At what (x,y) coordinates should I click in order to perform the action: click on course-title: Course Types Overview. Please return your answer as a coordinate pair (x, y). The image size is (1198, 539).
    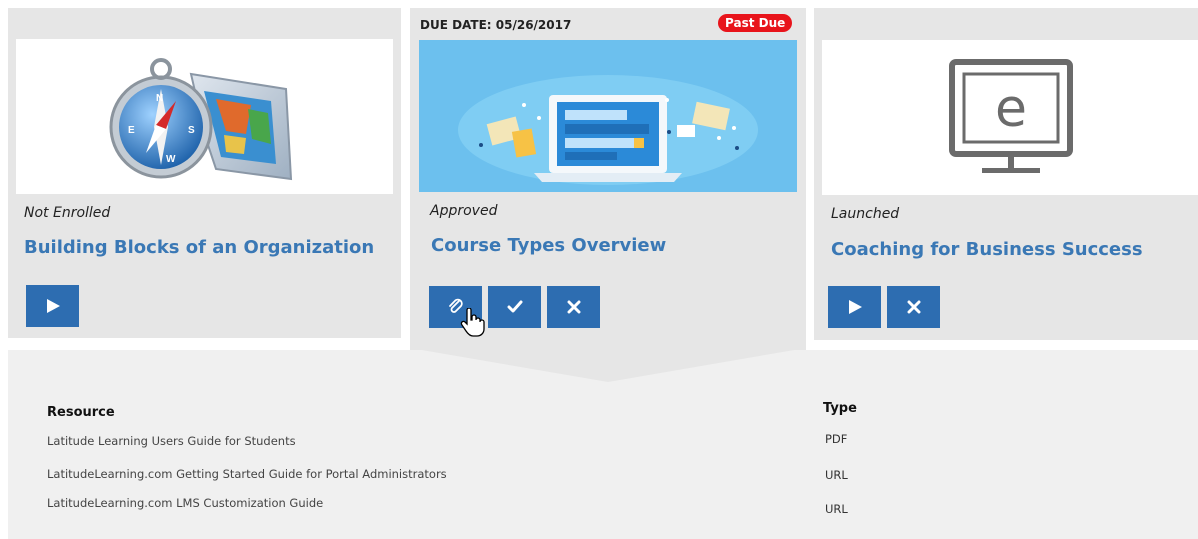
    Looking at the image, I should click on (548, 245).